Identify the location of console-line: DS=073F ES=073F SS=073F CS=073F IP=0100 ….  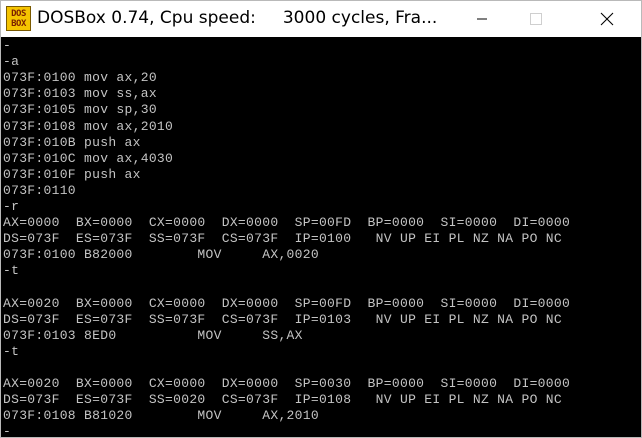
(282, 239).